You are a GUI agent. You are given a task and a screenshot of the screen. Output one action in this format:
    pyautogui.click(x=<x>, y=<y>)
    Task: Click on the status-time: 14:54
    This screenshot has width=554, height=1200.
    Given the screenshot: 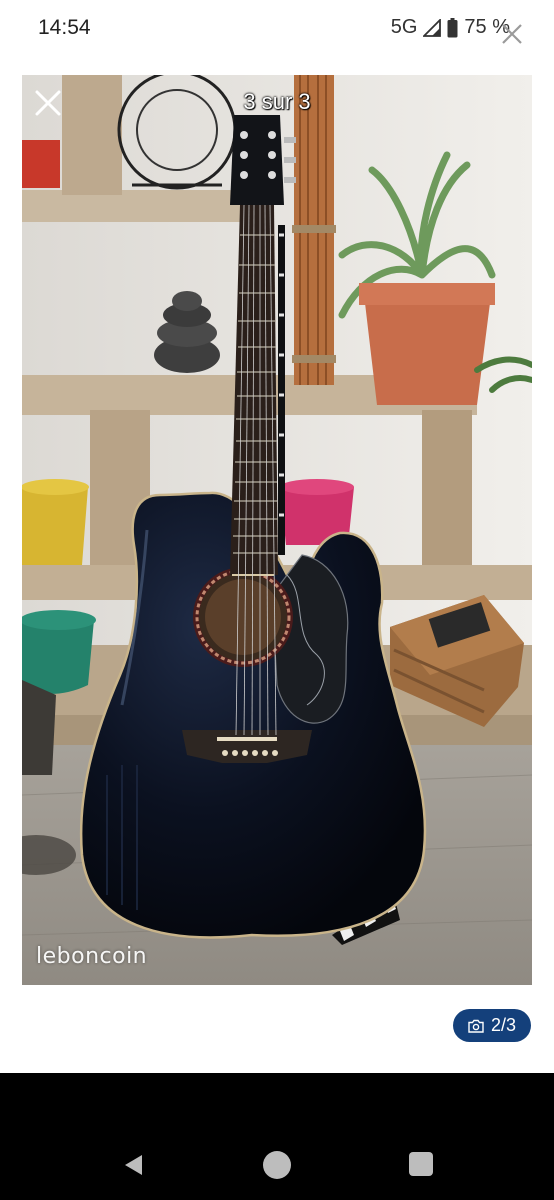 What is the action you would take?
    pyautogui.click(x=64, y=27)
    